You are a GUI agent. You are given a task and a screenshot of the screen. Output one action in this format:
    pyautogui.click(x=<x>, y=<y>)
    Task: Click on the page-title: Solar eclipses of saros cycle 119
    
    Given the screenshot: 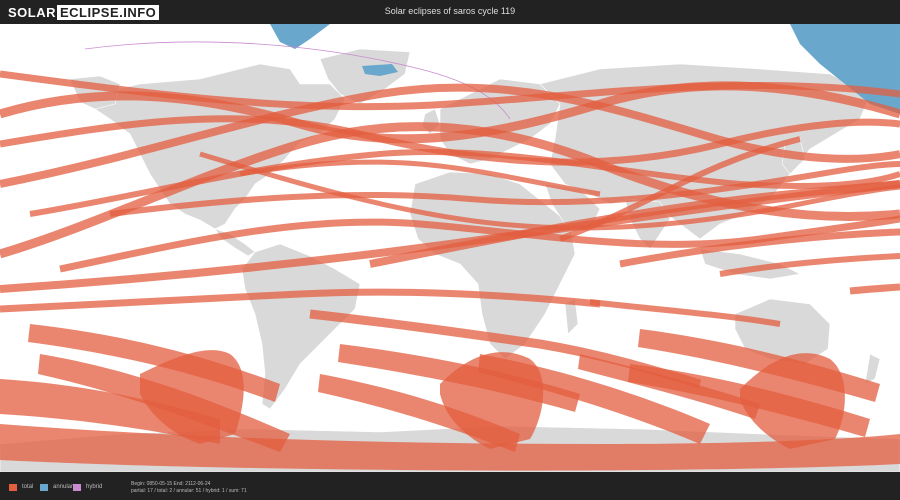 What is the action you would take?
    pyautogui.click(x=450, y=11)
    